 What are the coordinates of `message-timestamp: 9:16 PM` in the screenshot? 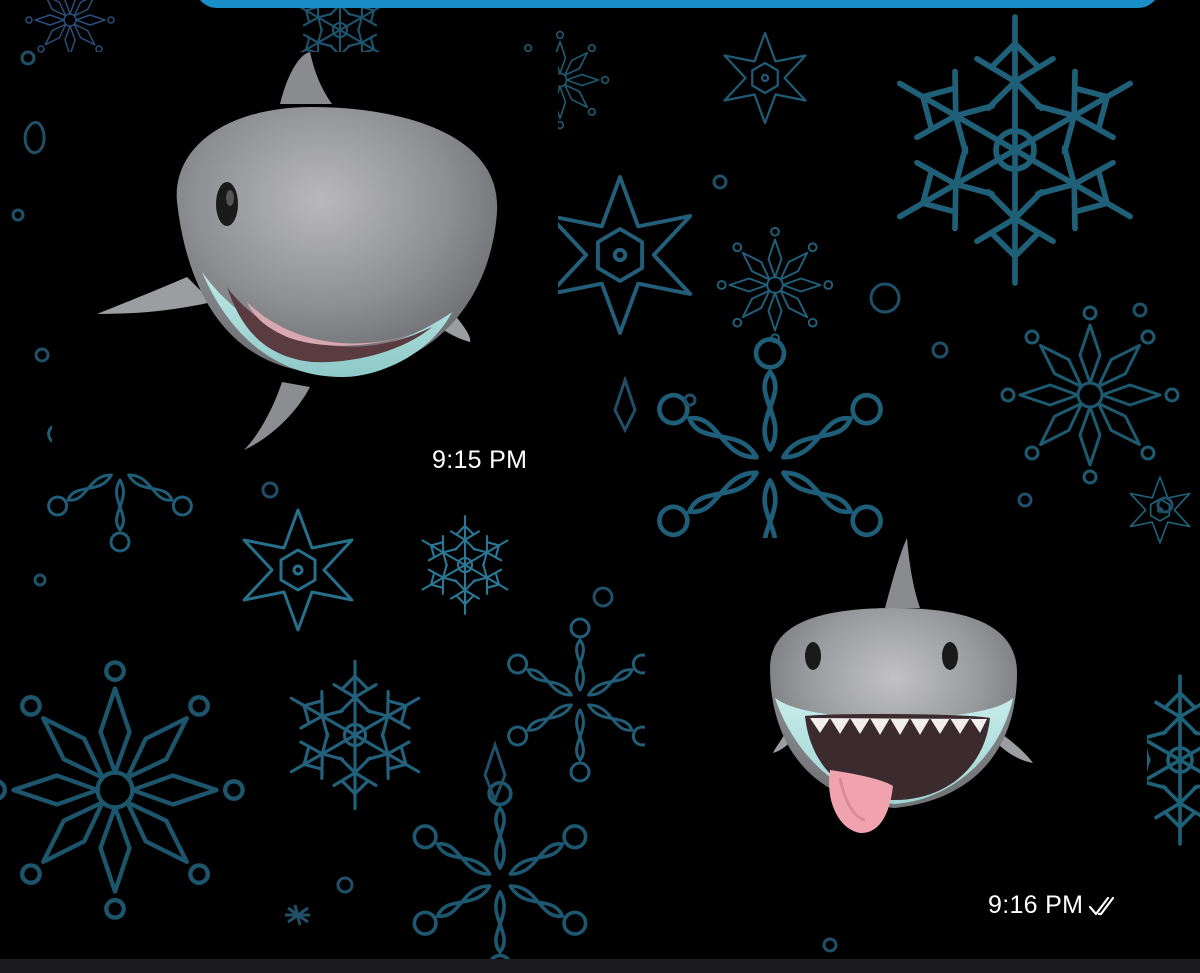 It's located at (1036, 905).